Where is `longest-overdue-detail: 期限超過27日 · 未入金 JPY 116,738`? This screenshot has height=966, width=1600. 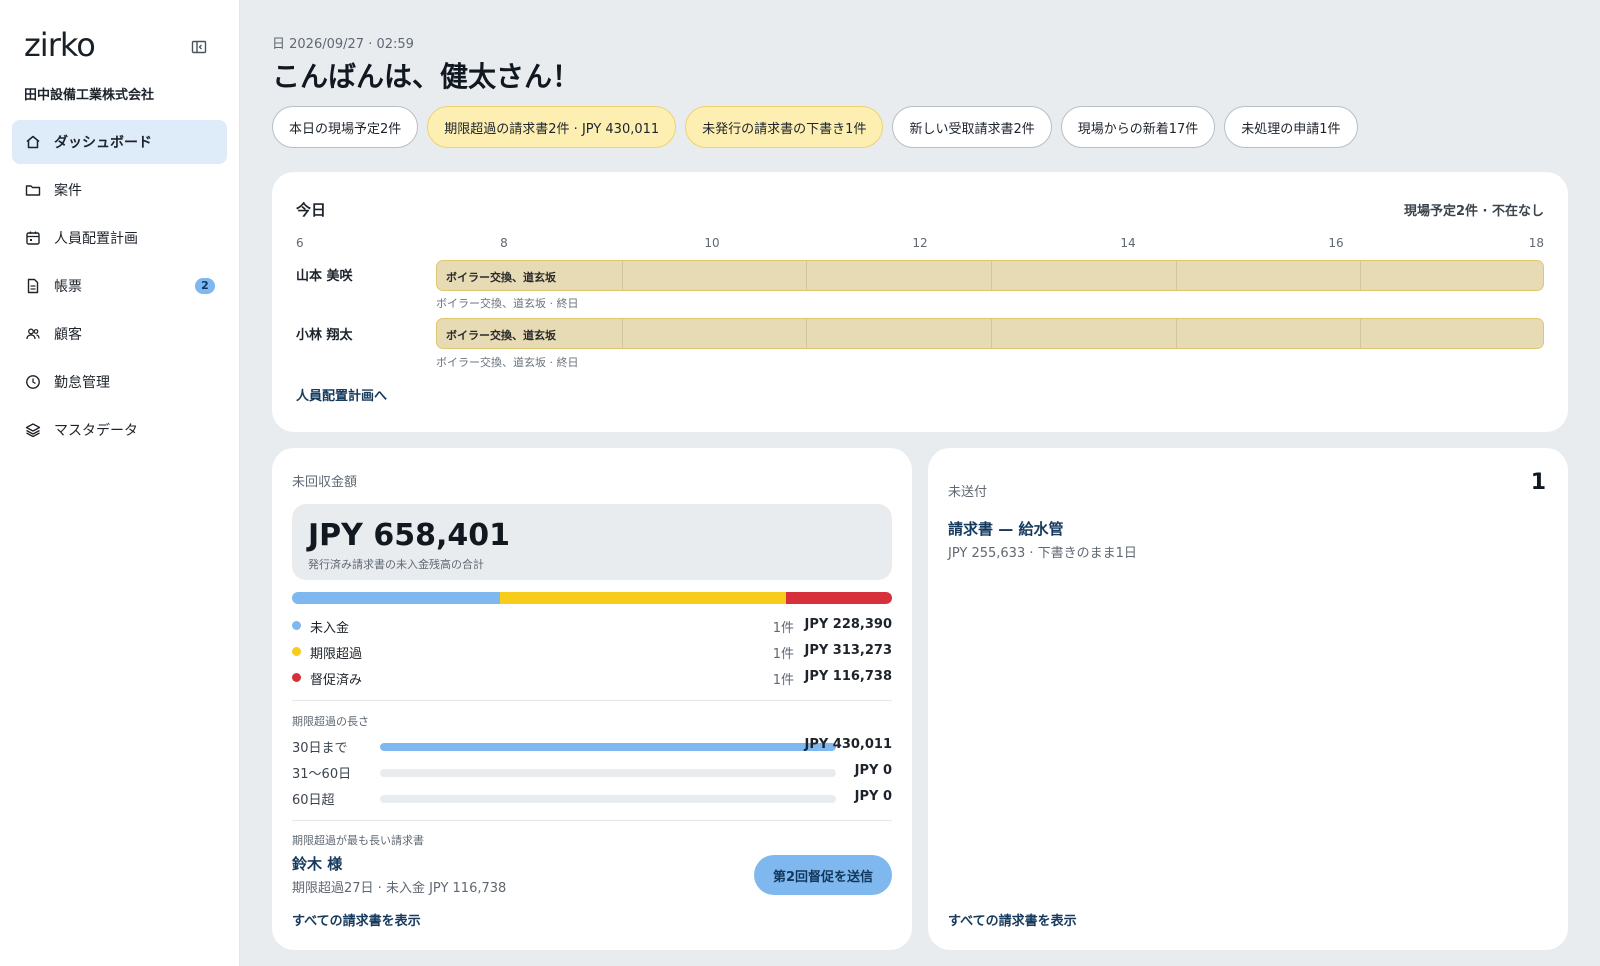
longest-overdue-detail: 期限超過27日 · 未入金 JPY 116,738 is located at coordinates (399, 888).